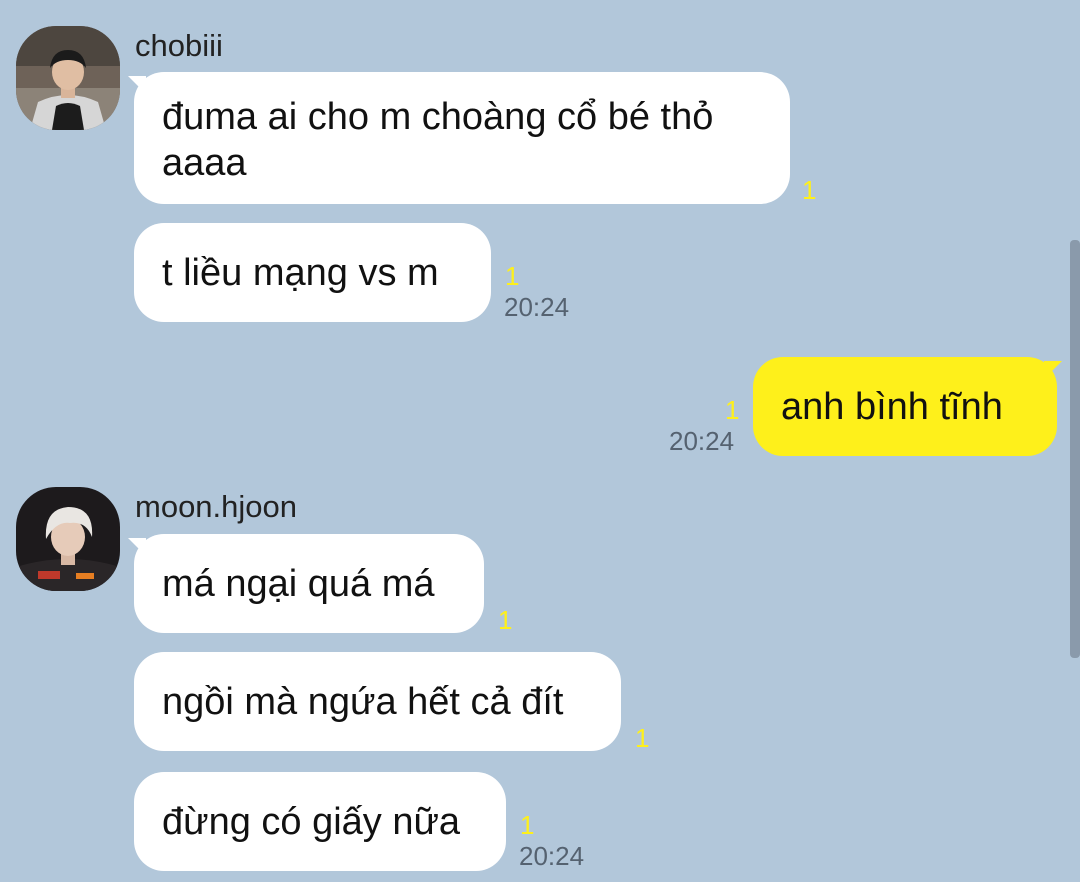  What do you see at coordinates (179, 45) in the screenshot?
I see `sender-name-chobiii: chobiii` at bounding box center [179, 45].